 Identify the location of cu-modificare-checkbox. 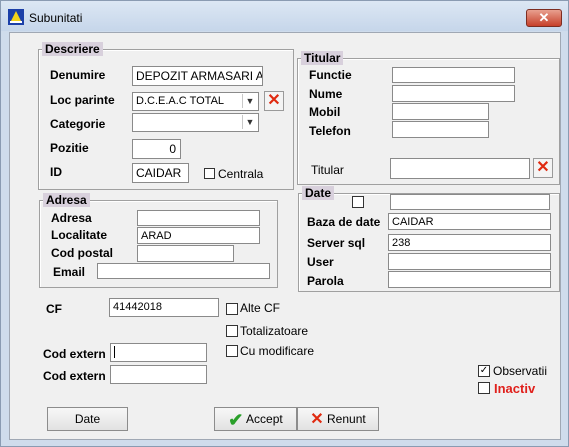
(232, 351).